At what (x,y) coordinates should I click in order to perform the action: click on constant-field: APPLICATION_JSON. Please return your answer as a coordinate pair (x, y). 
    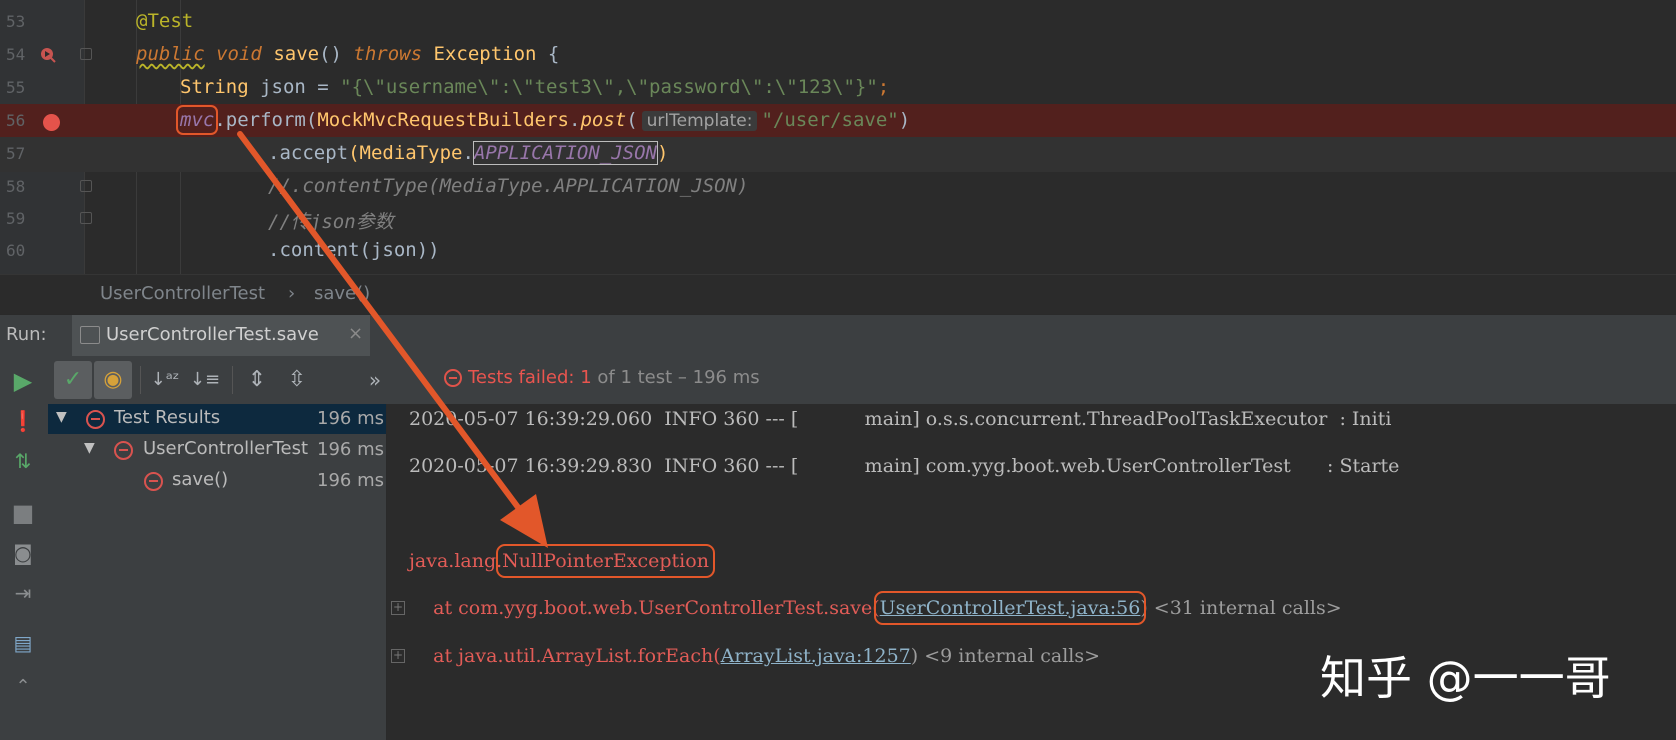
    Looking at the image, I should click on (565, 153).